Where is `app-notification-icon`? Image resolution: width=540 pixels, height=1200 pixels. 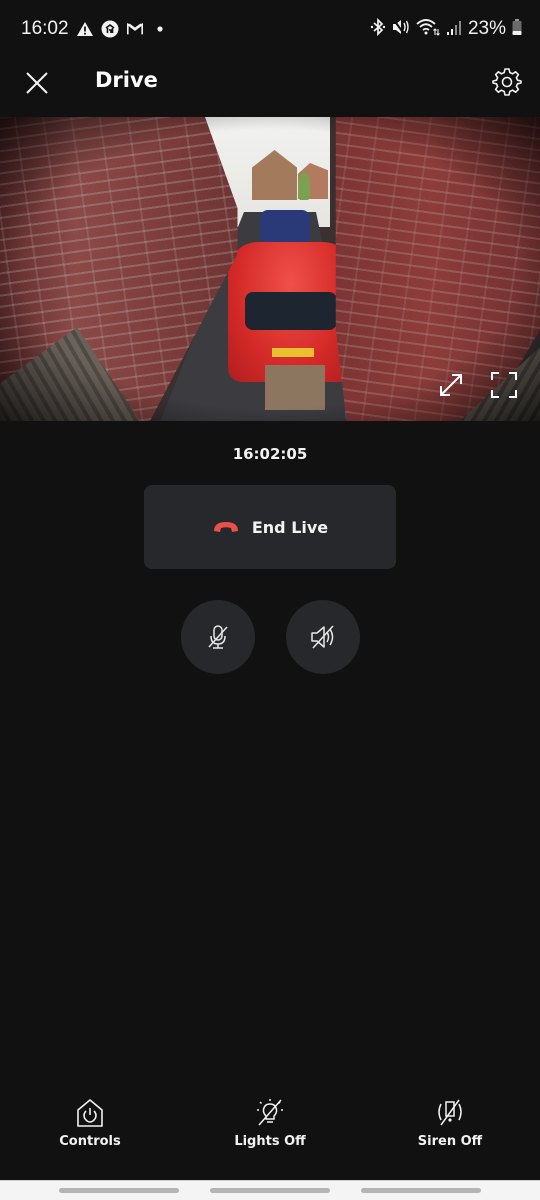 app-notification-icon is located at coordinates (110, 29).